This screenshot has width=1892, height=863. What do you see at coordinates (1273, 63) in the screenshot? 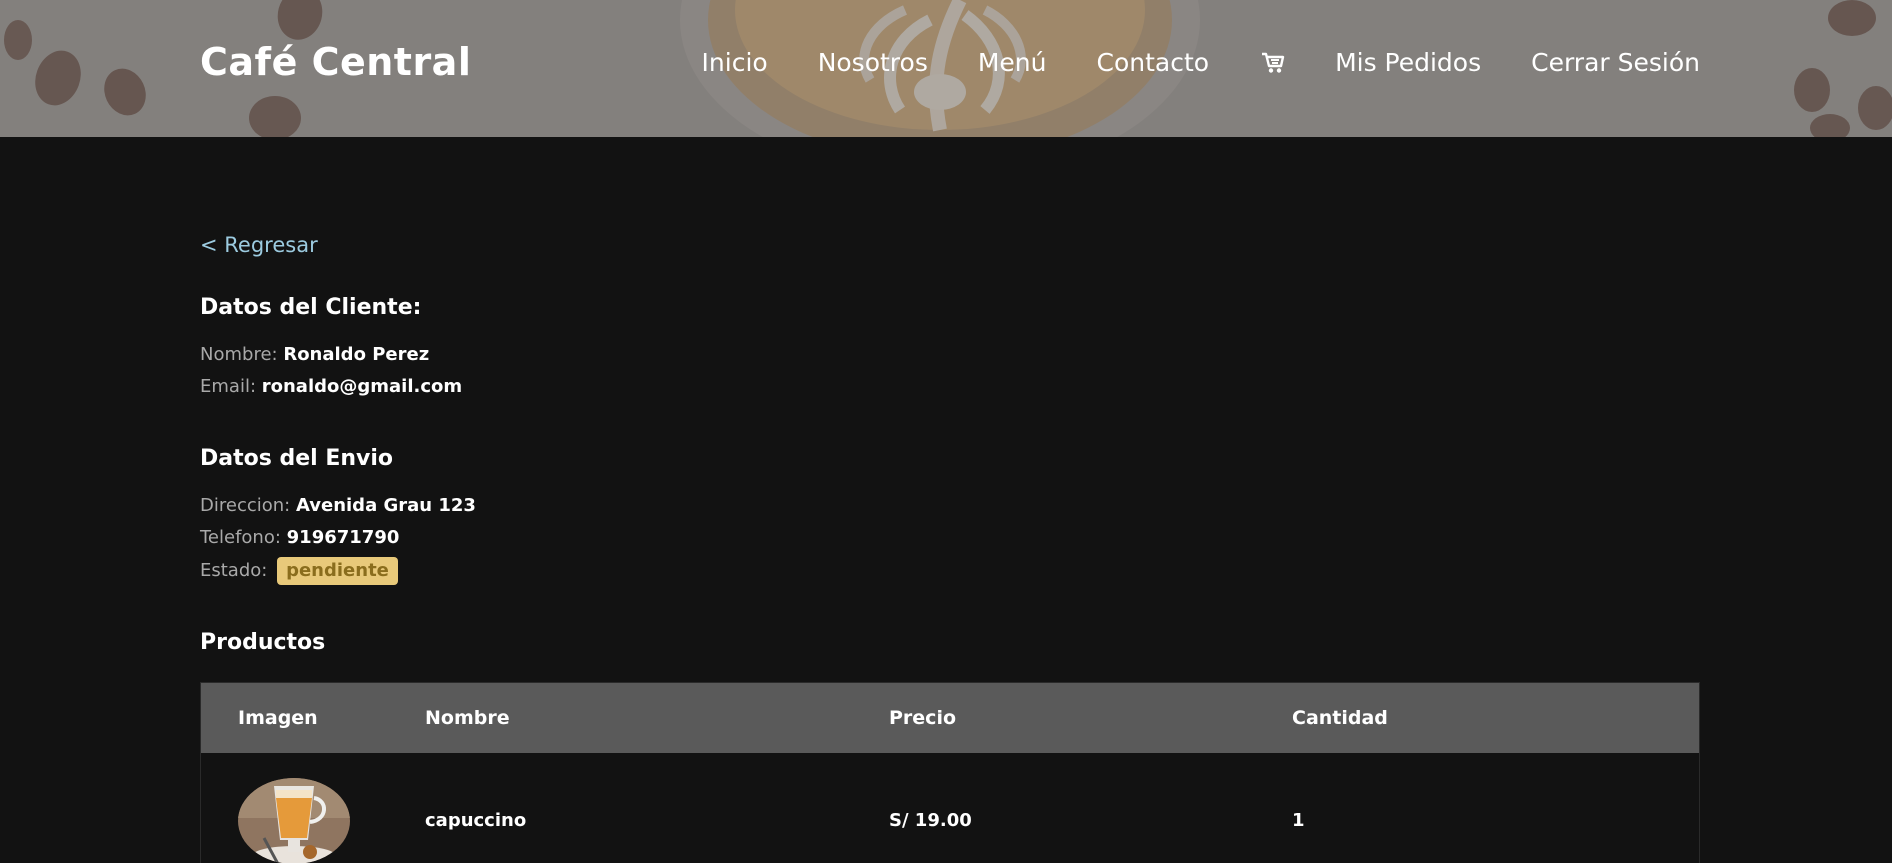
I see `shopping-cart-icon` at bounding box center [1273, 63].